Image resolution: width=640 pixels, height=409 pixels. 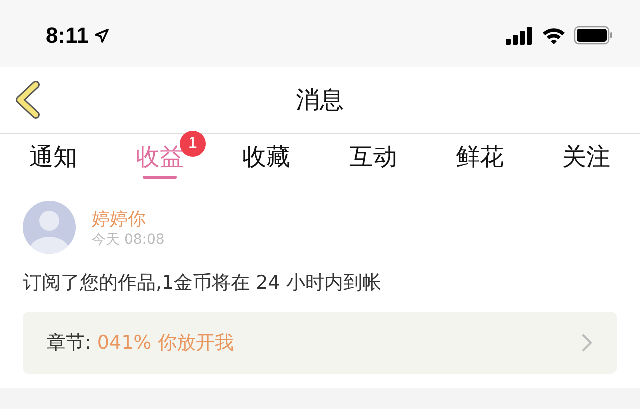 What do you see at coordinates (587, 343) in the screenshot?
I see `chevron-right-icon` at bounding box center [587, 343].